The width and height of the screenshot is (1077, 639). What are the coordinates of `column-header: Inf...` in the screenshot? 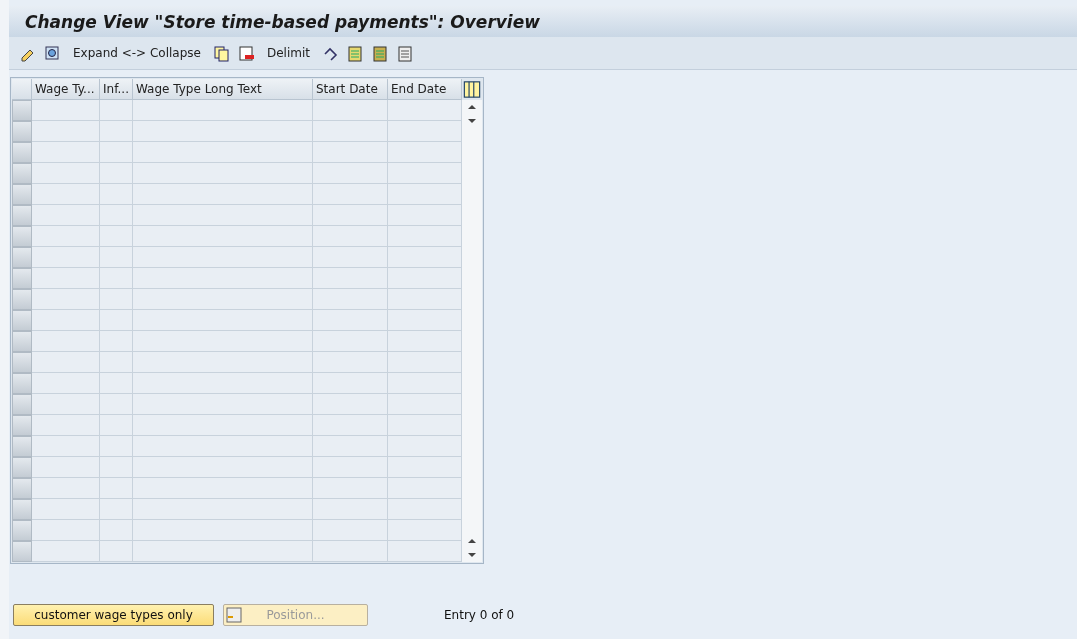 It's located at (116, 89).